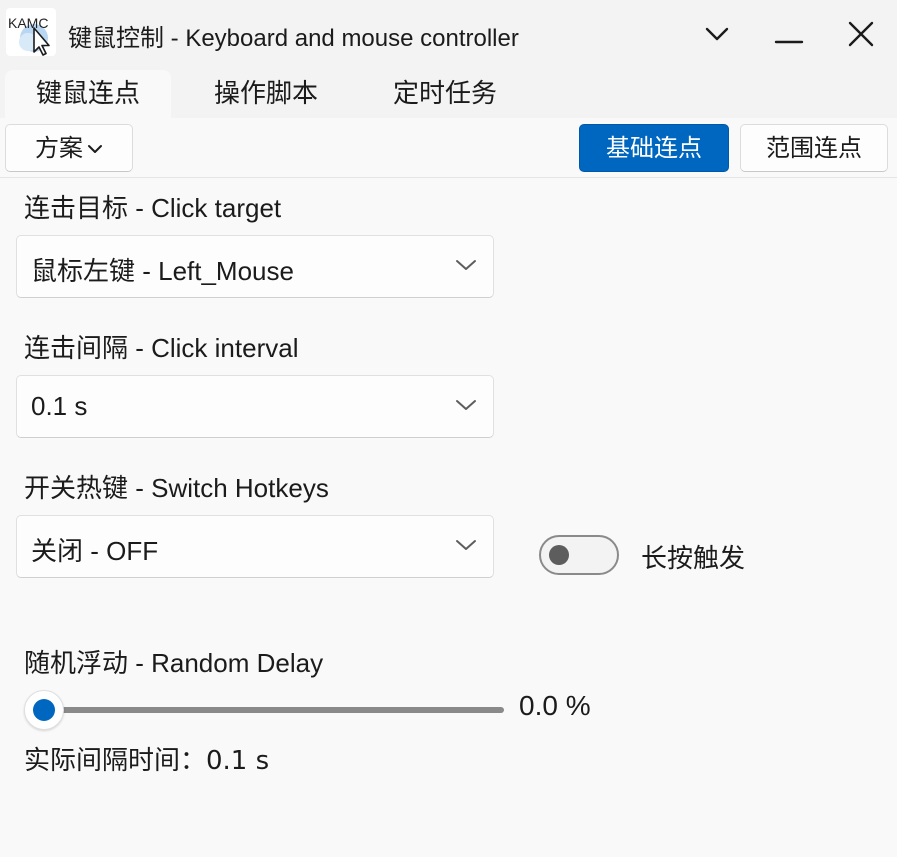 The height and width of the screenshot is (857, 897). What do you see at coordinates (95, 551) in the screenshot?
I see `switch-hotkeys-value: 关闭 - OFF` at bounding box center [95, 551].